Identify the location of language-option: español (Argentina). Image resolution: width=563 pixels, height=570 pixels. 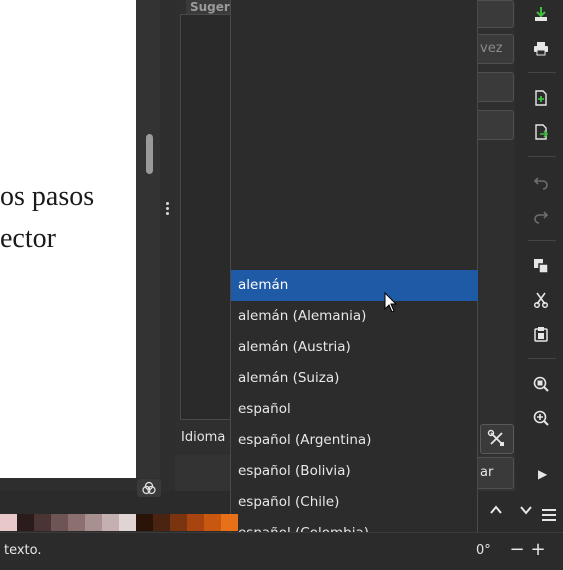
(354, 440).